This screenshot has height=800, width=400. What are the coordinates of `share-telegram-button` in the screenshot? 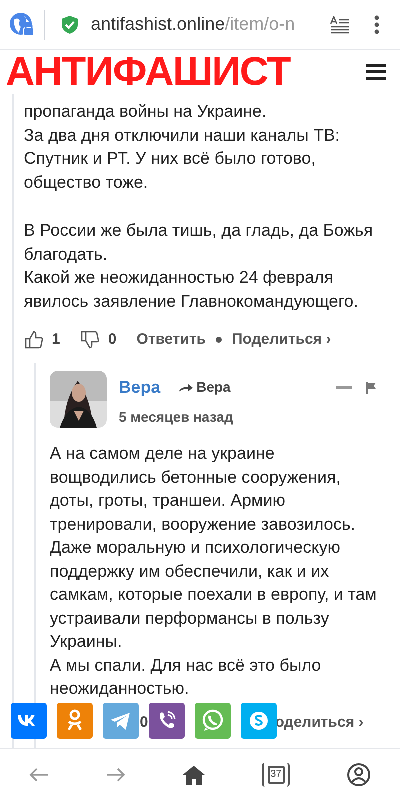 It's located at (121, 721).